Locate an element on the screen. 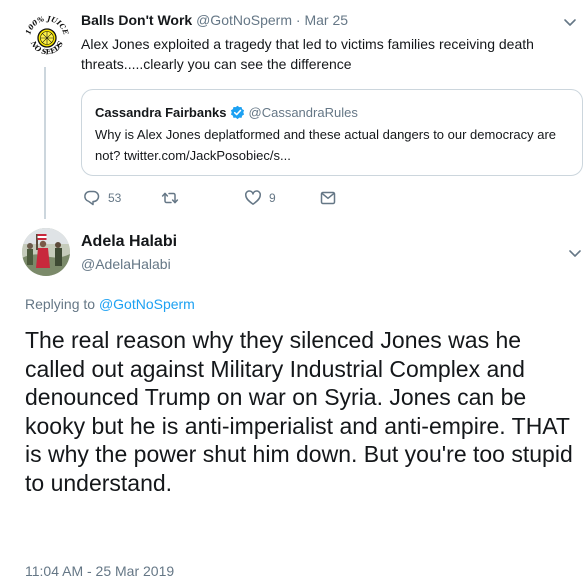 The width and height of the screenshot is (588, 586). retweet-button is located at coordinates (170, 198).